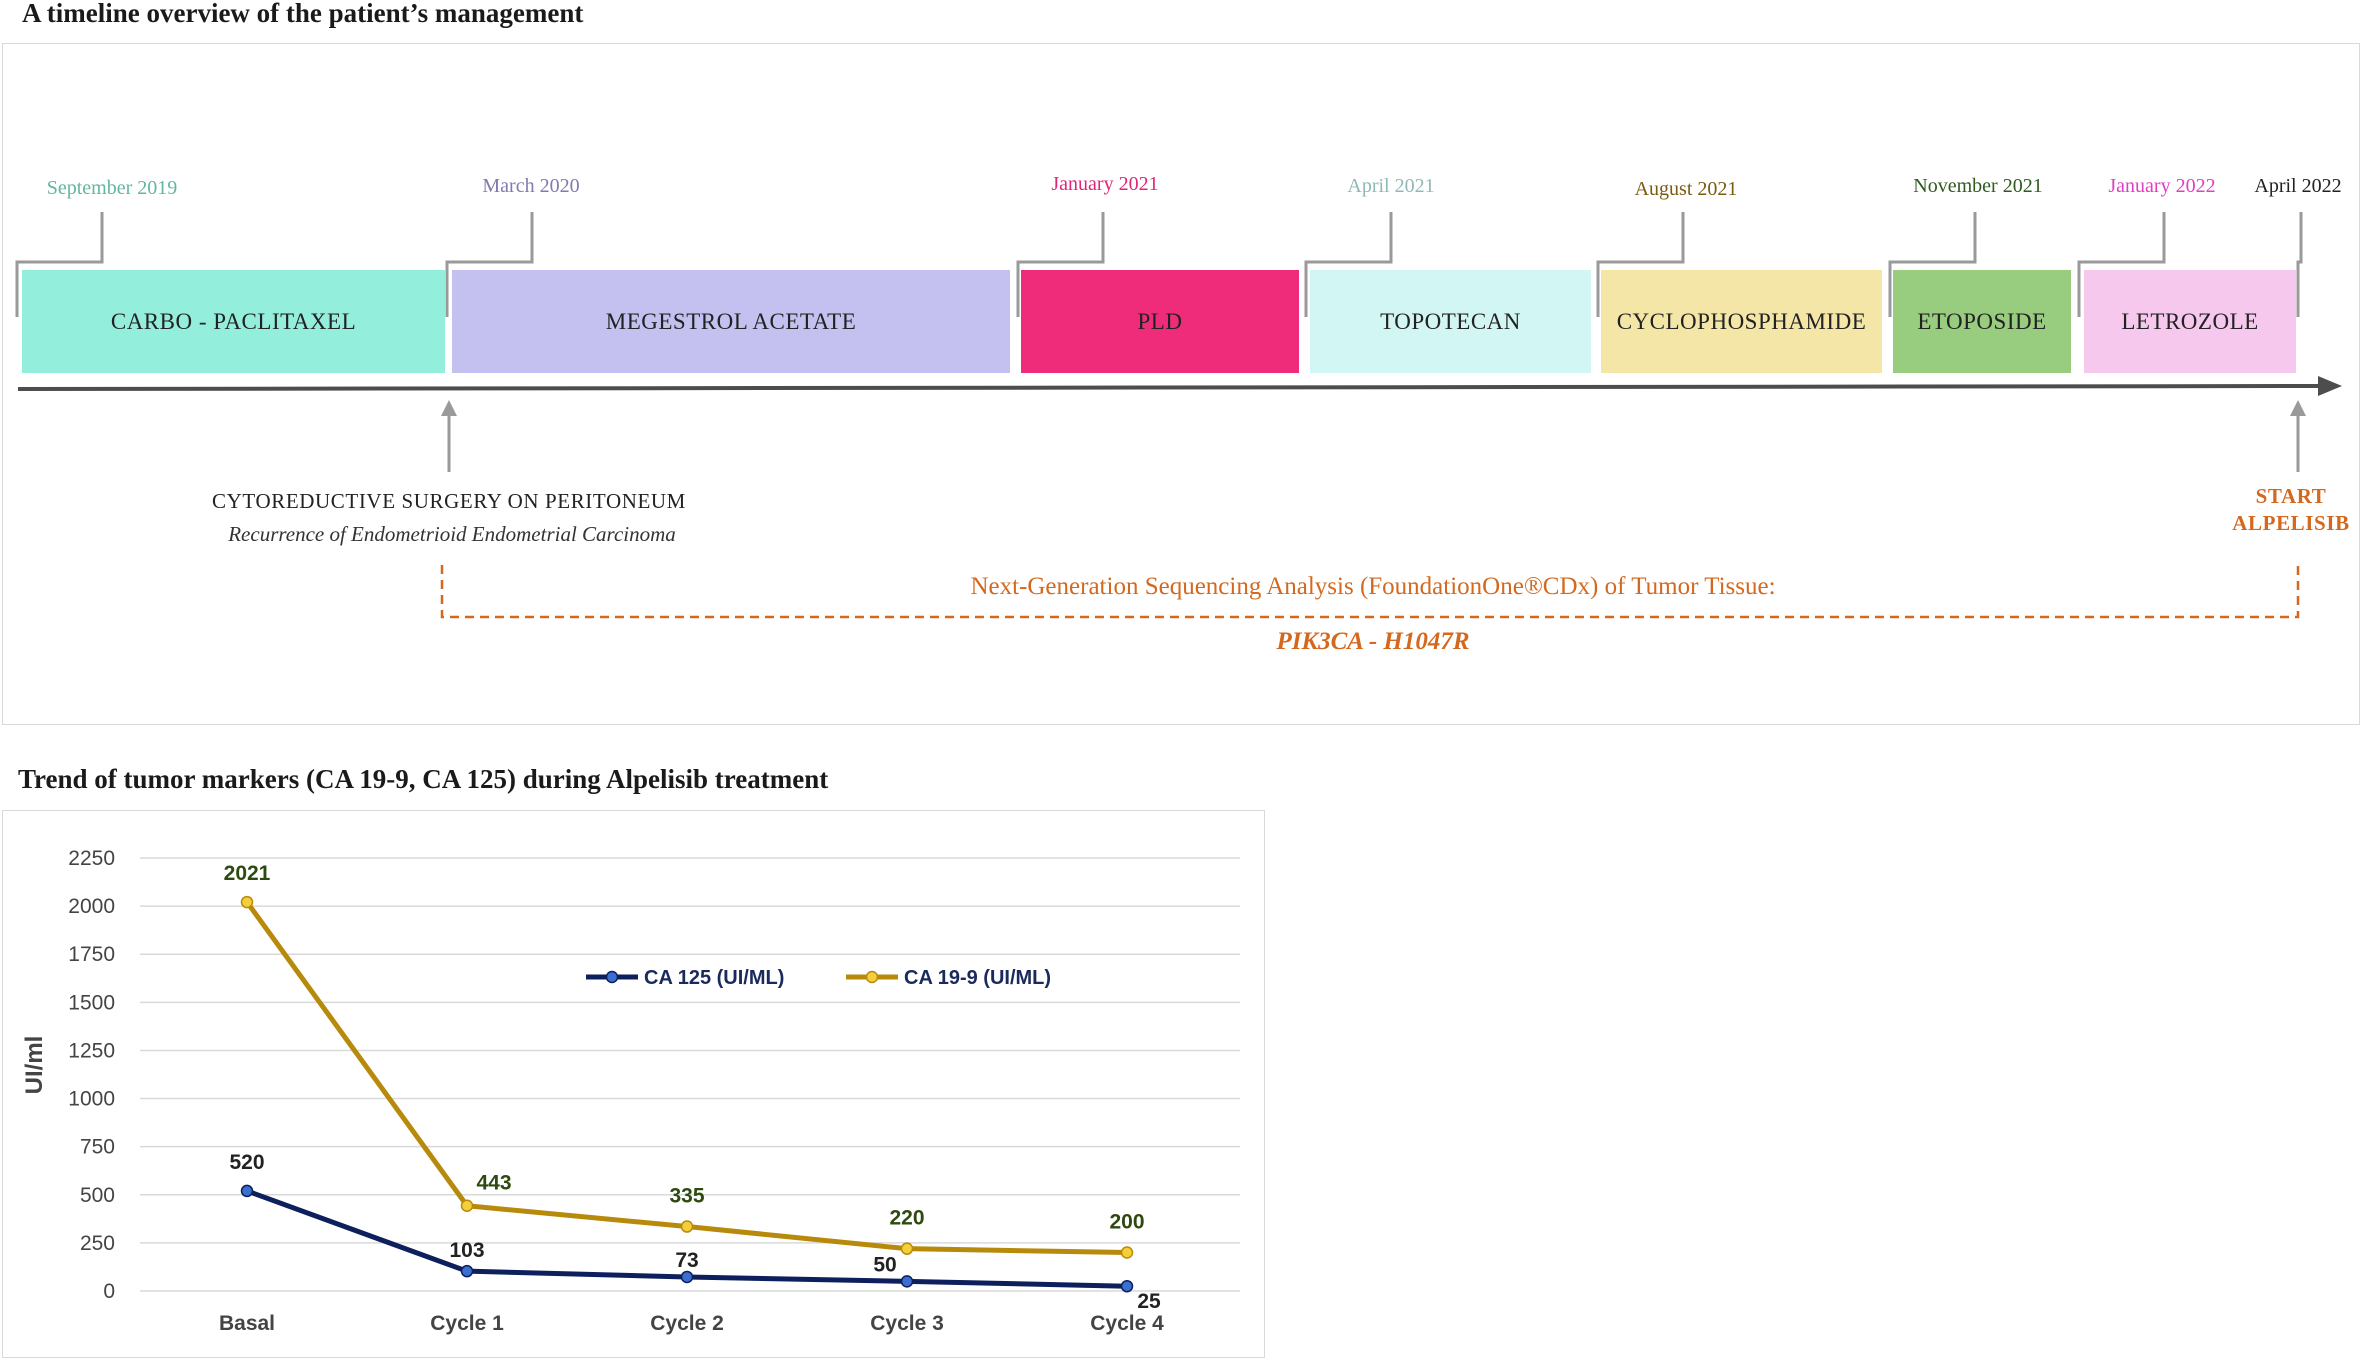 Image resolution: width=2362 pixels, height=1359 pixels. I want to click on y-tick-500: 500, so click(97, 1195).